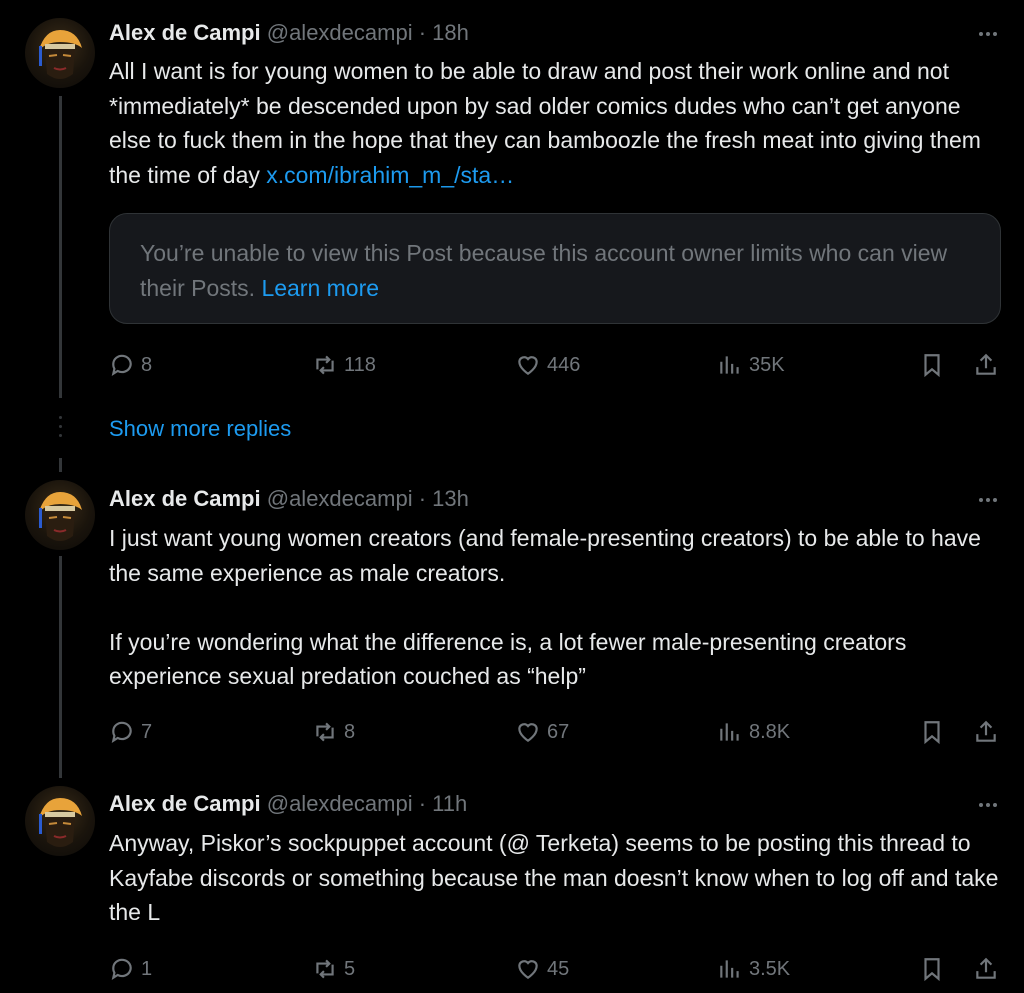 The image size is (1024, 993). I want to click on action-bar: 1 5 45 3.5K, so click(559, 969).